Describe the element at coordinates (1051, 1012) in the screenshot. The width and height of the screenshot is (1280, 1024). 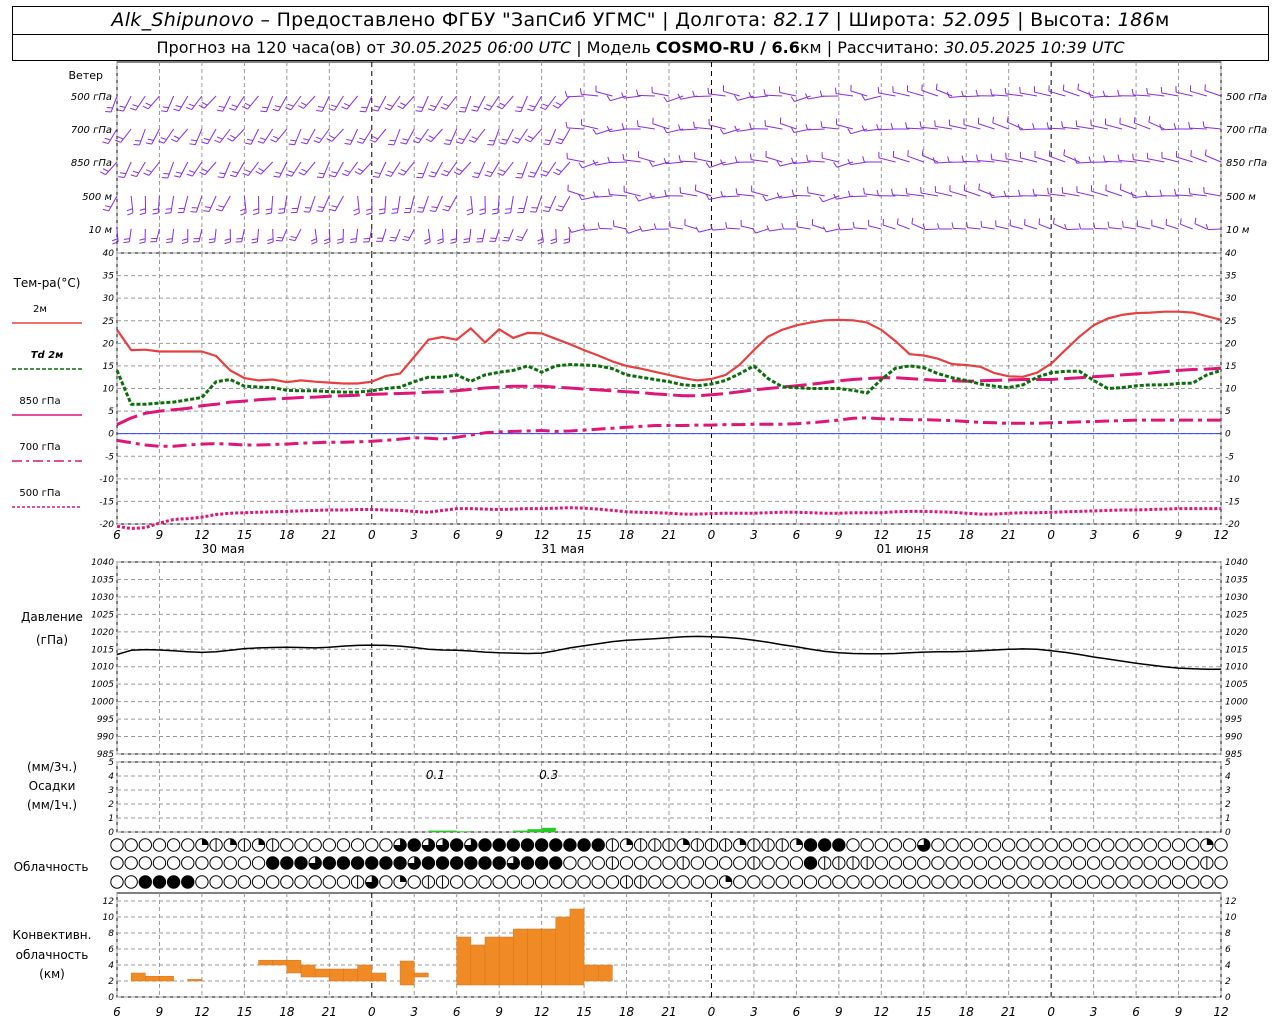
I see `convective-hour-tick: 0` at that location.